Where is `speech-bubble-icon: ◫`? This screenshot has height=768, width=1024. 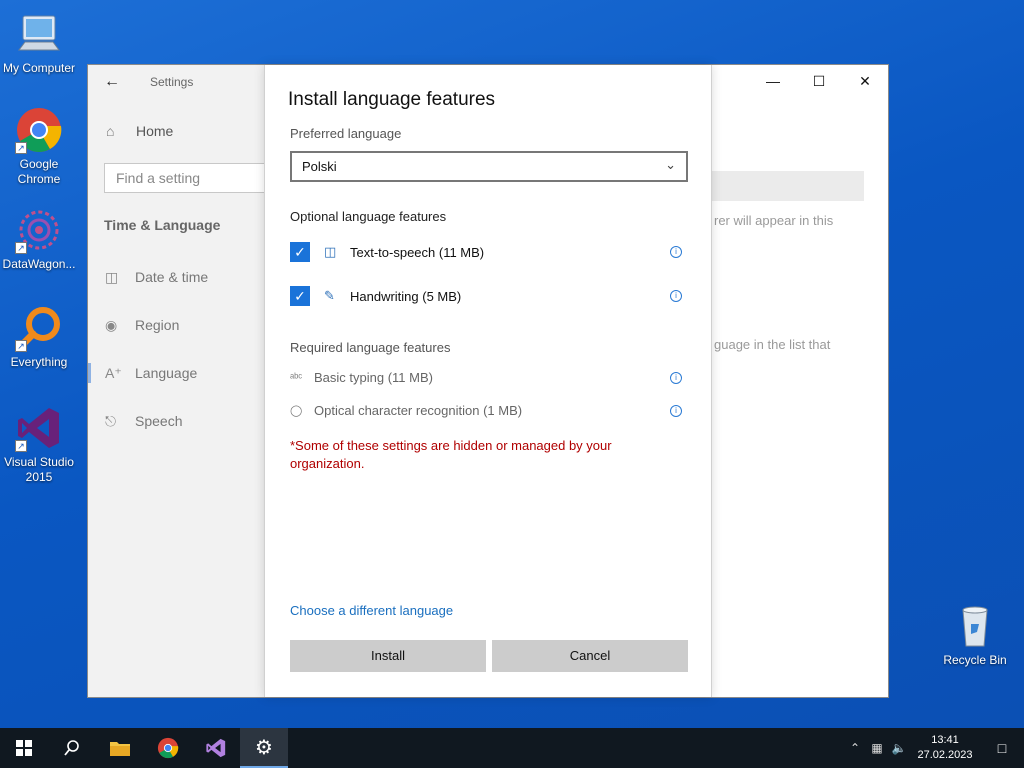 speech-bubble-icon: ◫ is located at coordinates (330, 251).